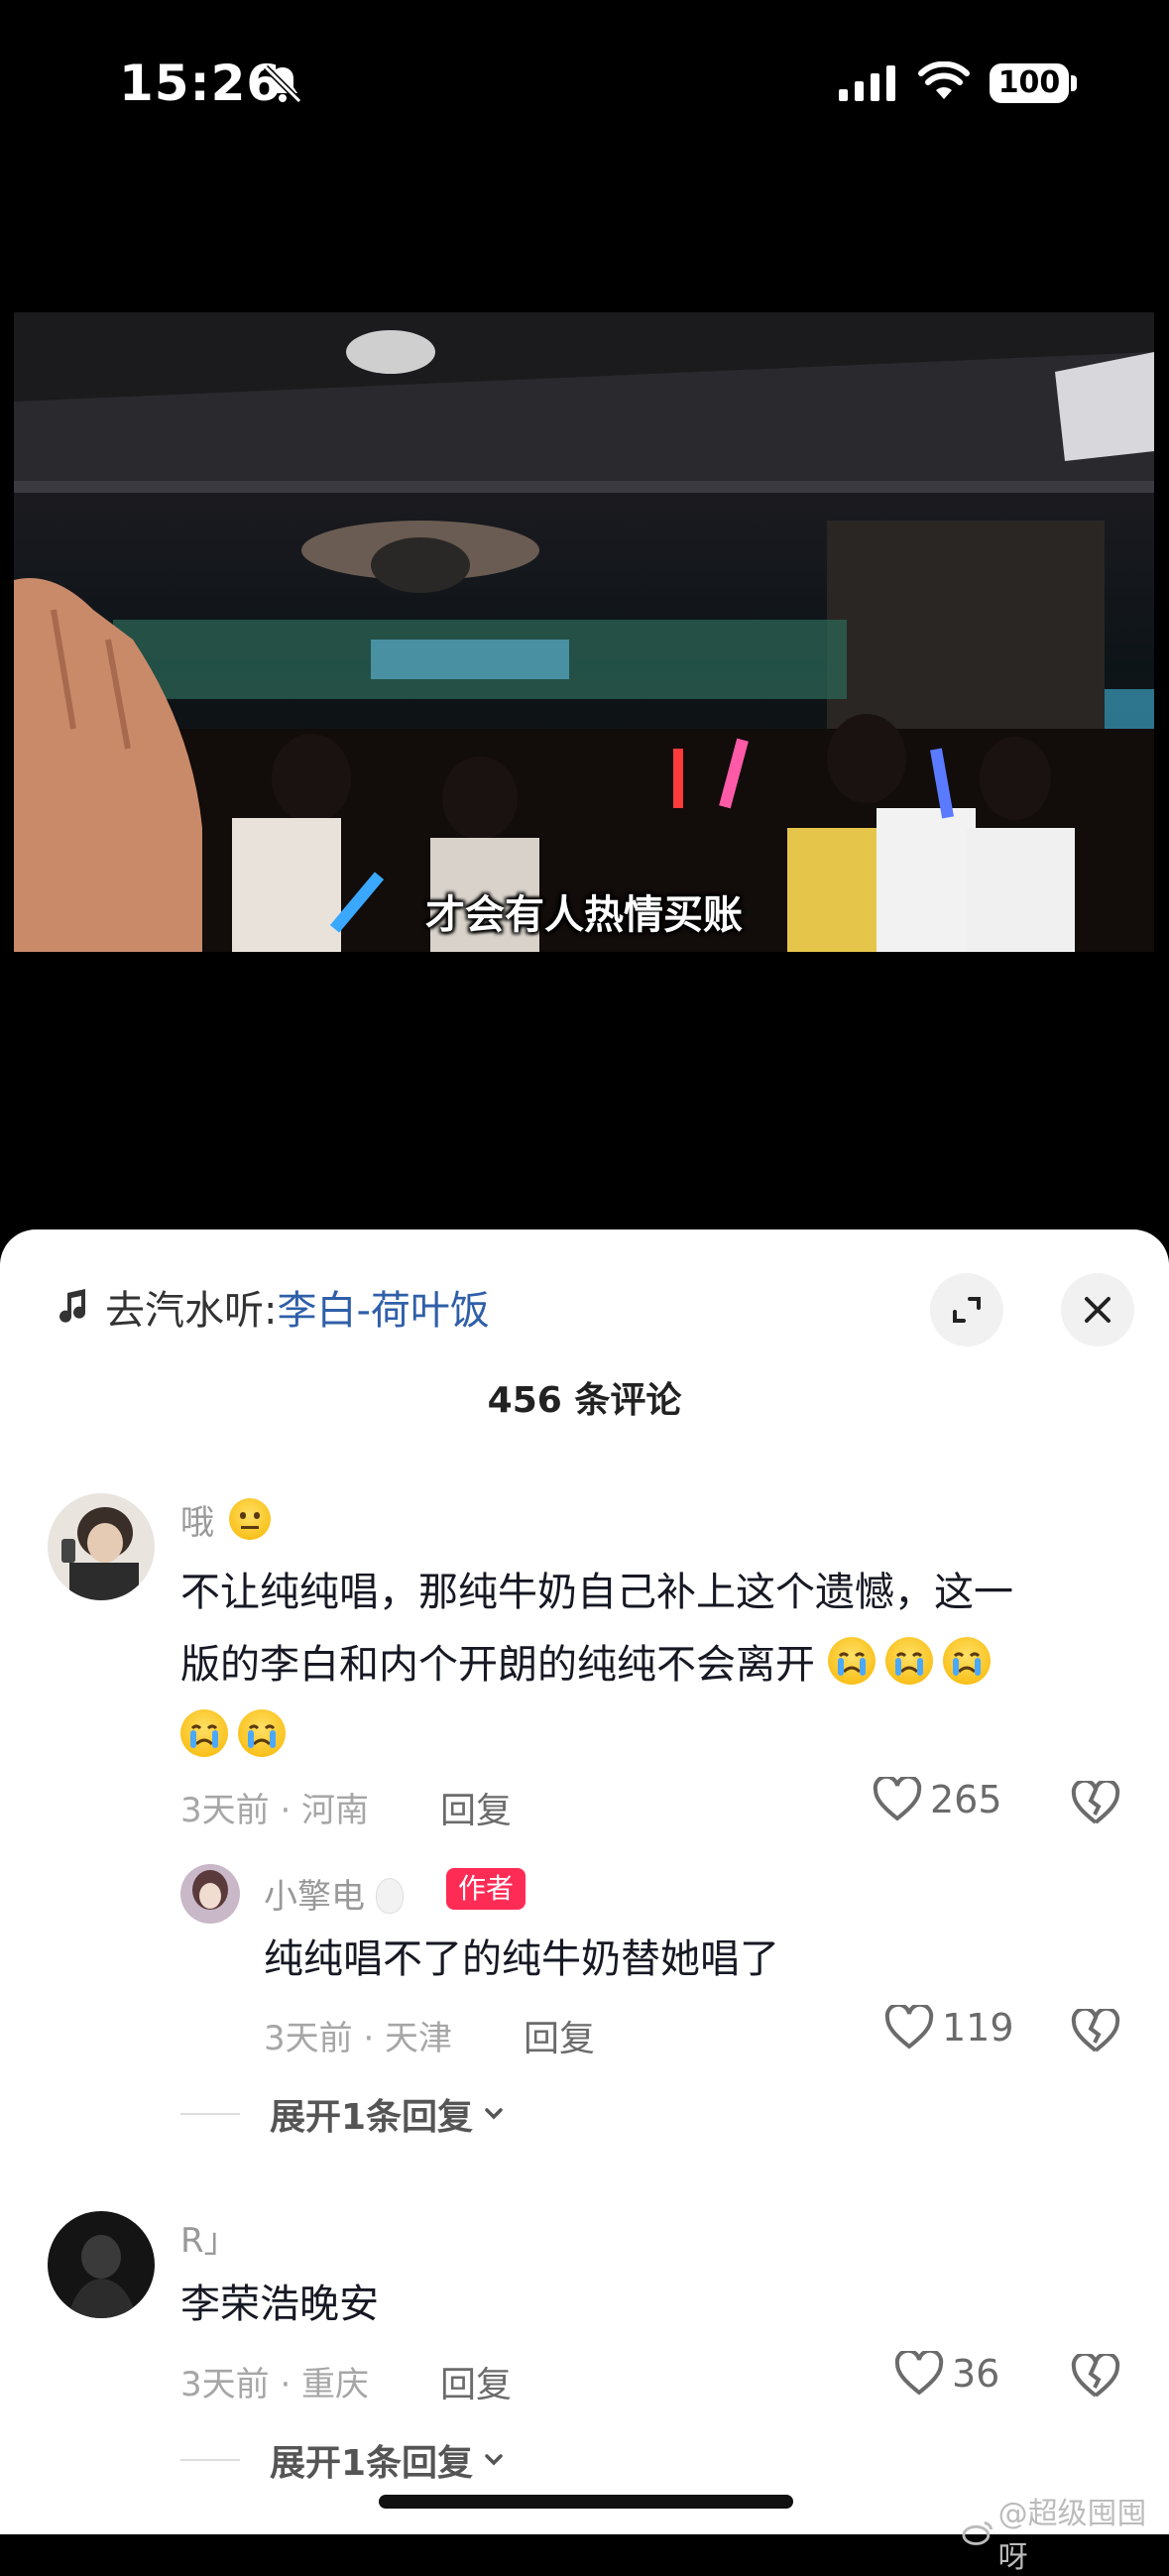 The height and width of the screenshot is (2576, 1169). What do you see at coordinates (978, 2027) in the screenshot?
I see `like-count: 119` at bounding box center [978, 2027].